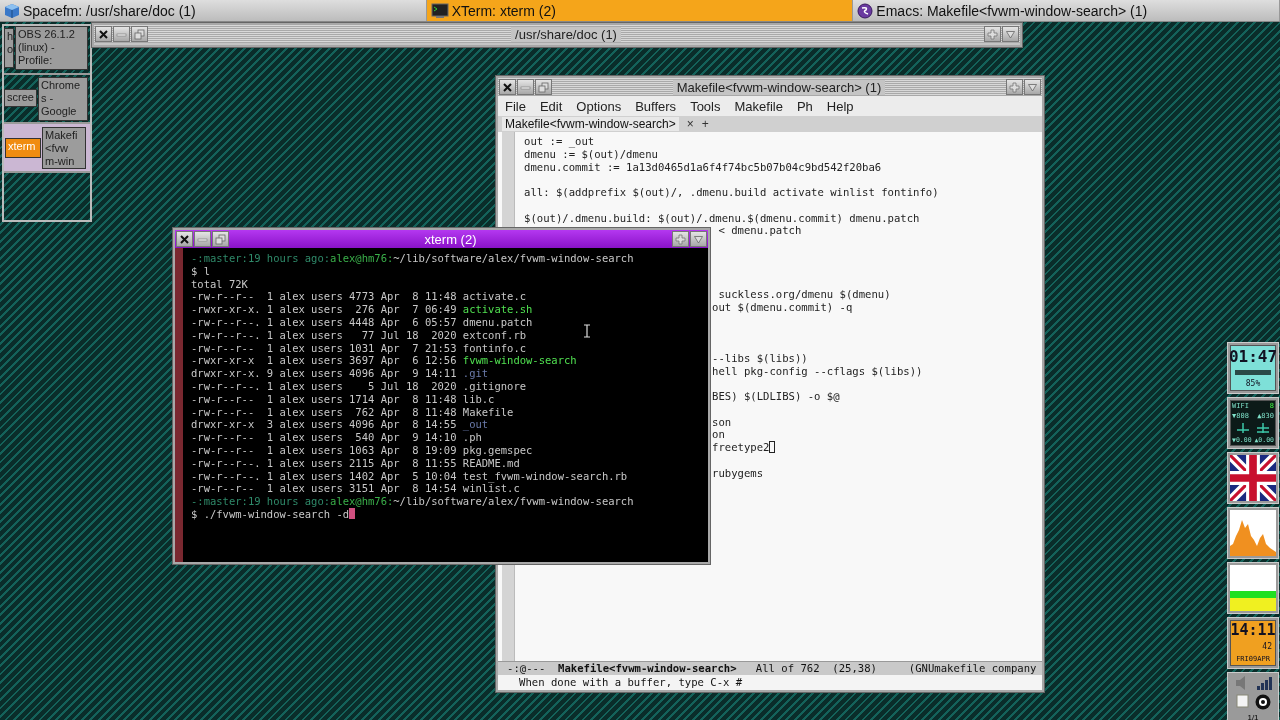 This screenshot has height=720, width=1280. Describe the element at coordinates (640, 10) in the screenshot. I see `task-button: XTerm: xterm (2)` at that location.